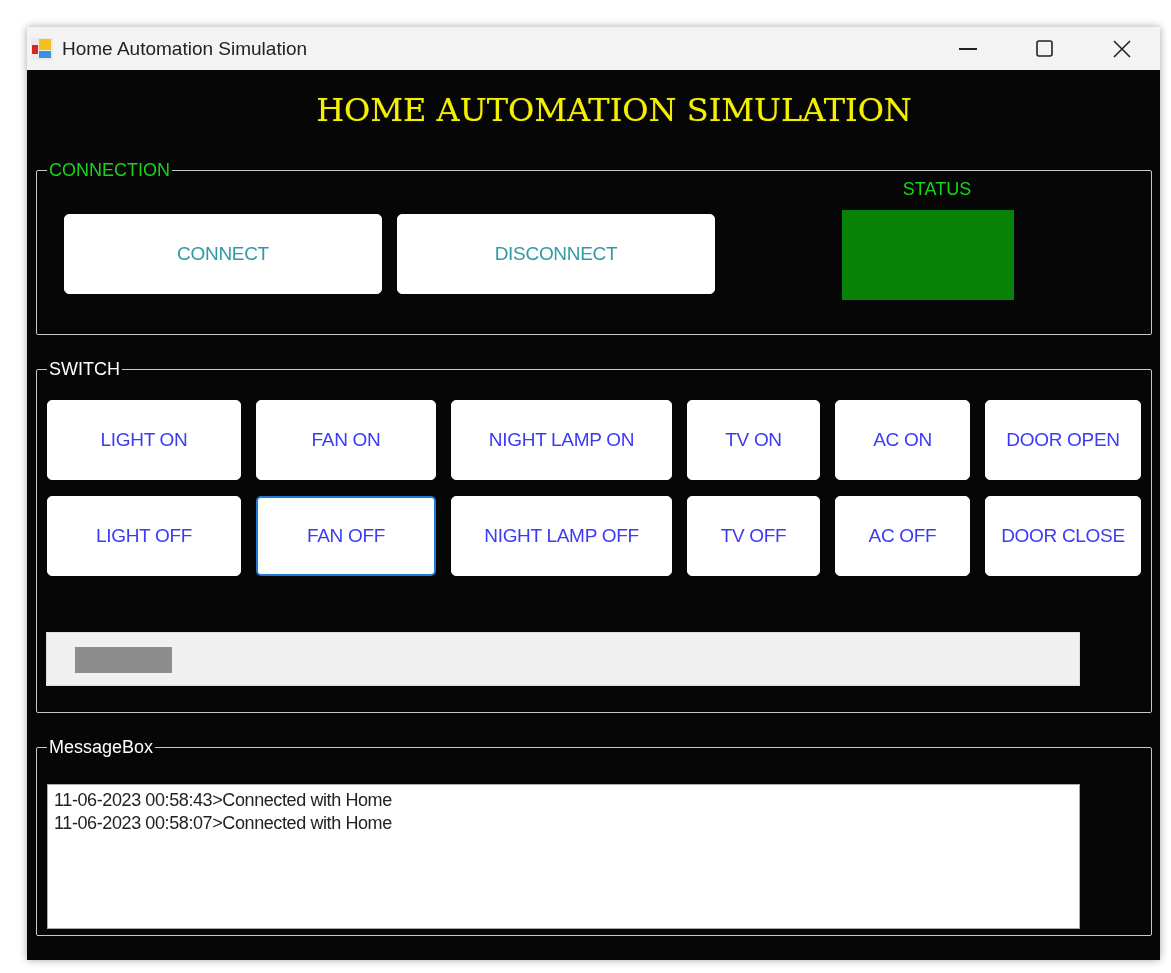 The height and width of the screenshot is (973, 1171). What do you see at coordinates (902, 440) in the screenshot?
I see `switch-button: AC ON` at bounding box center [902, 440].